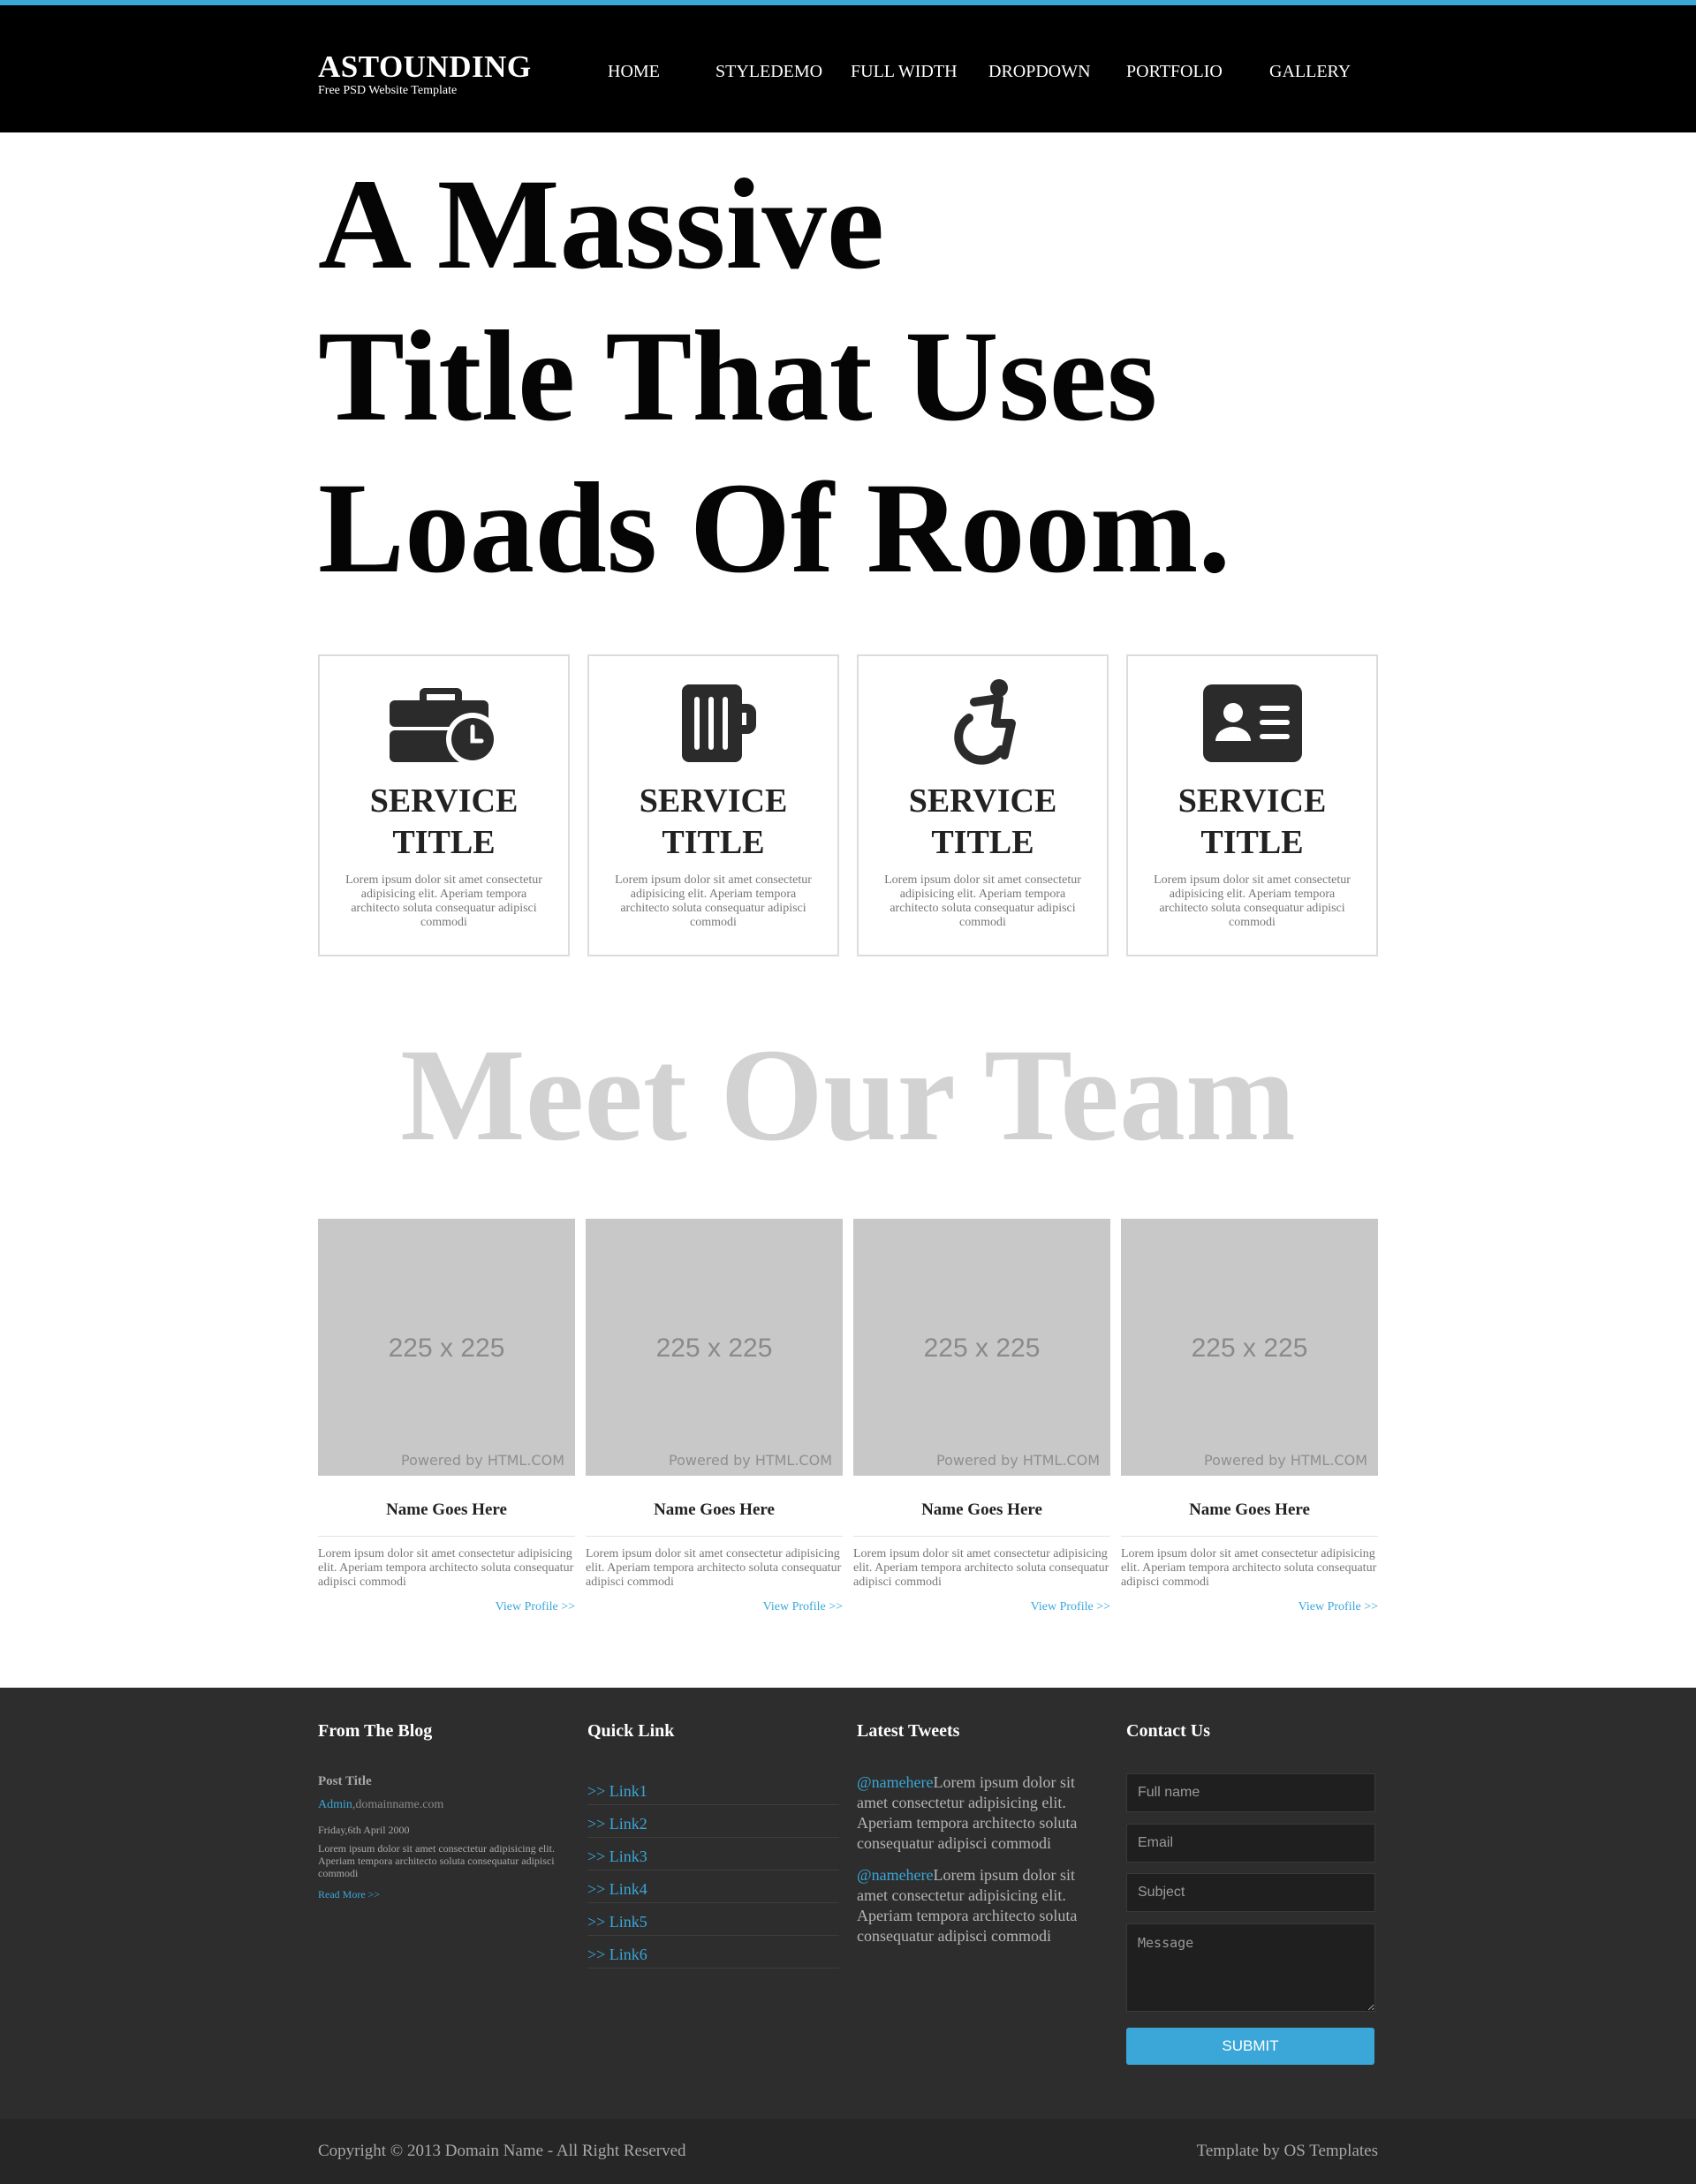  What do you see at coordinates (769, 72) in the screenshot?
I see `nav-styledemo: STYLEDEMO` at bounding box center [769, 72].